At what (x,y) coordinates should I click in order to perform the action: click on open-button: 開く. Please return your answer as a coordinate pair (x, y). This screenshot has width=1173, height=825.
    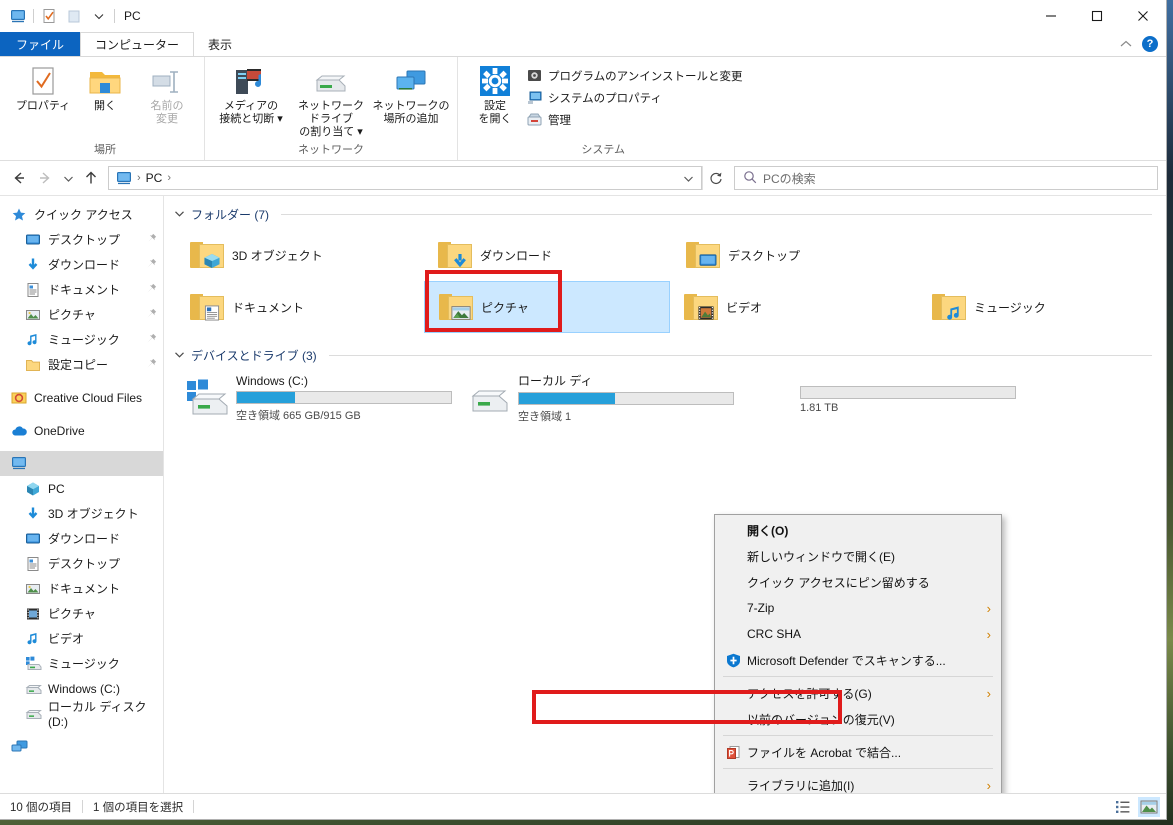
    Looking at the image, I should click on (105, 89).